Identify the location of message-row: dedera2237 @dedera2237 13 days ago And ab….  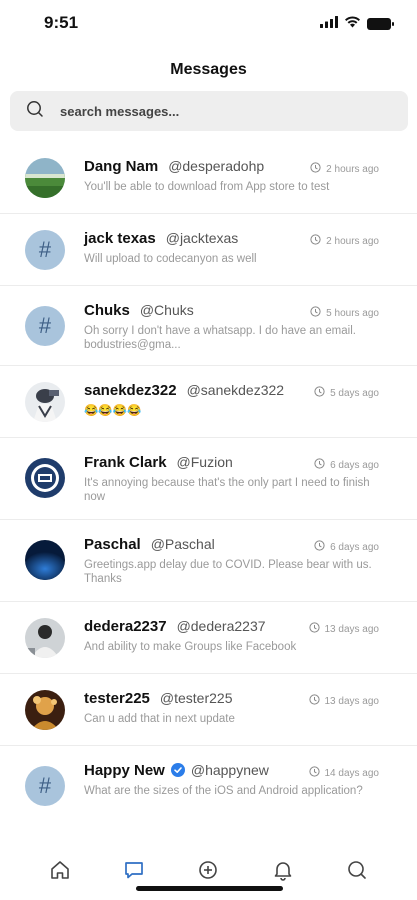
(208, 638).